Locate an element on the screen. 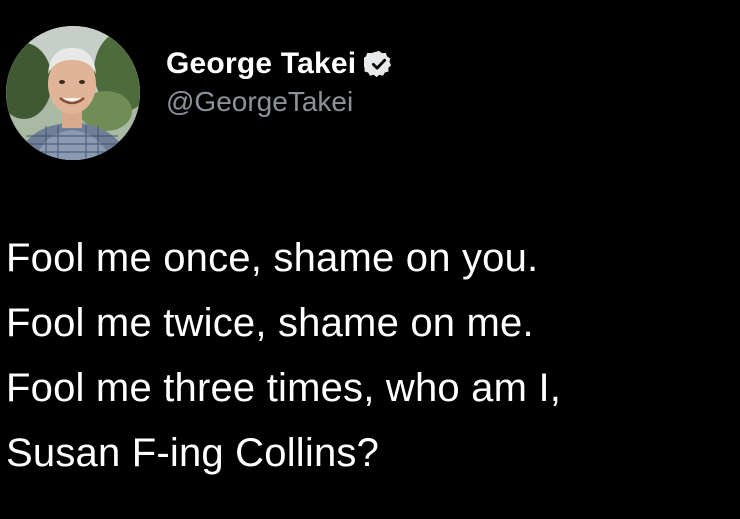 This screenshot has width=740, height=519. avatar is located at coordinates (73, 93).